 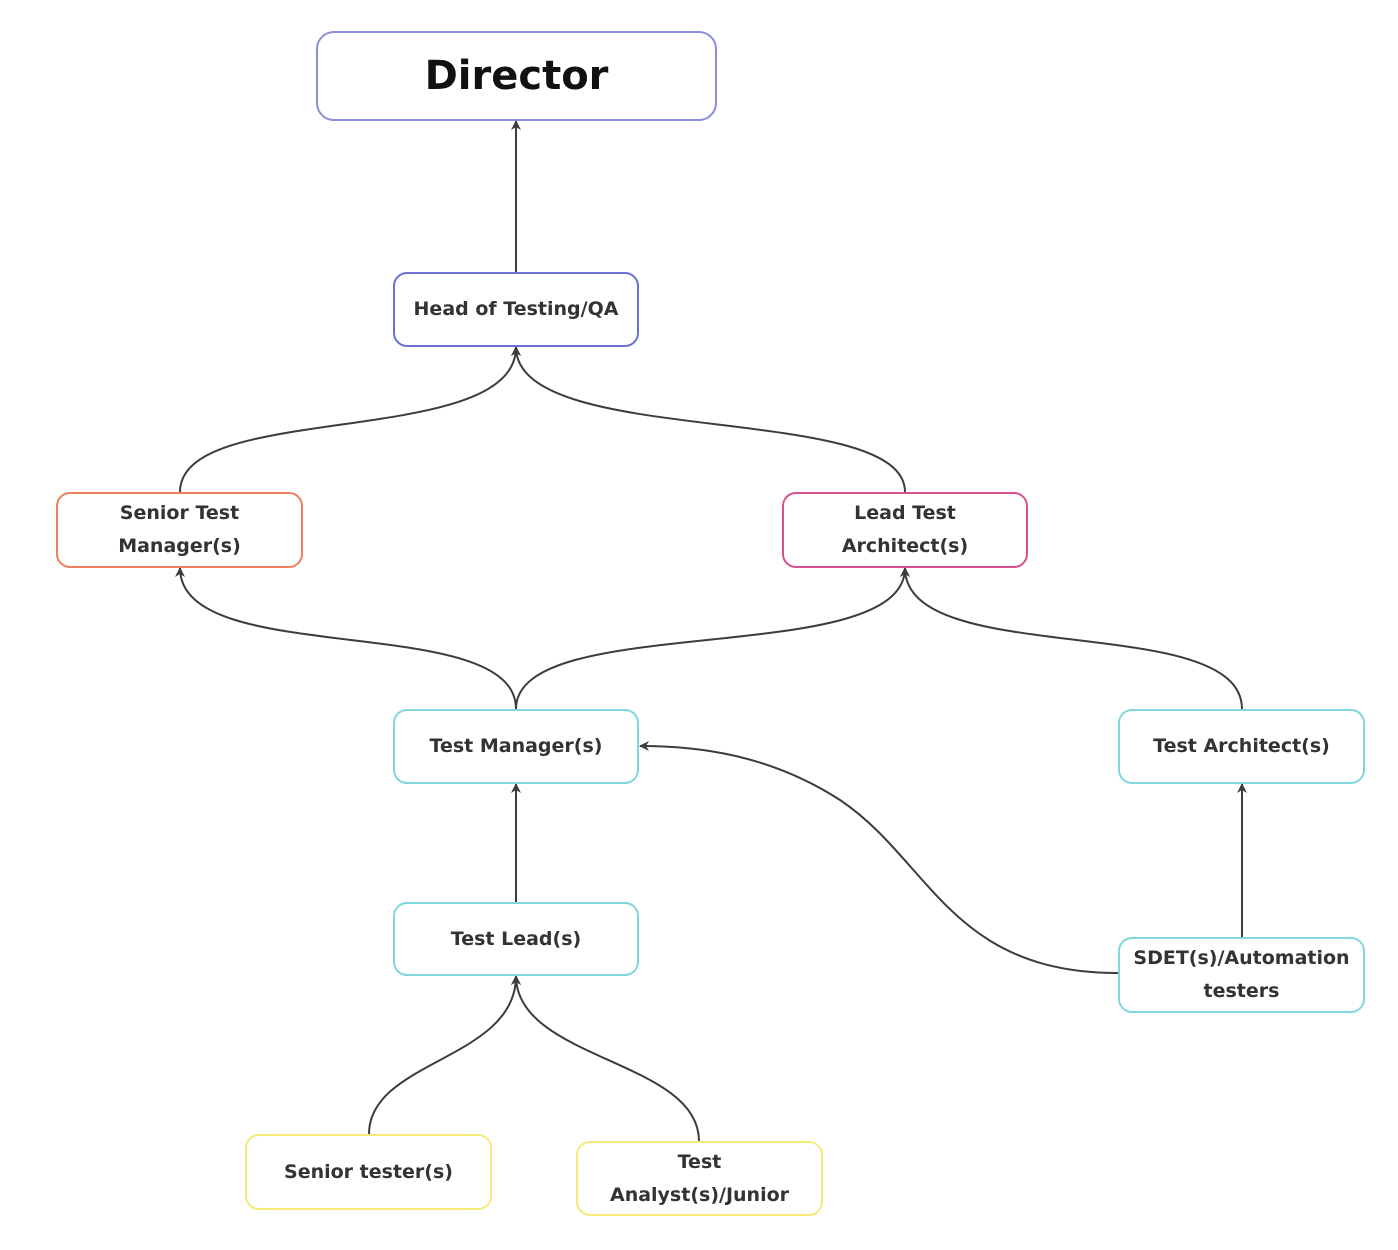 I want to click on node-head-of-testing: Head of Testing/QA, so click(x=516, y=309).